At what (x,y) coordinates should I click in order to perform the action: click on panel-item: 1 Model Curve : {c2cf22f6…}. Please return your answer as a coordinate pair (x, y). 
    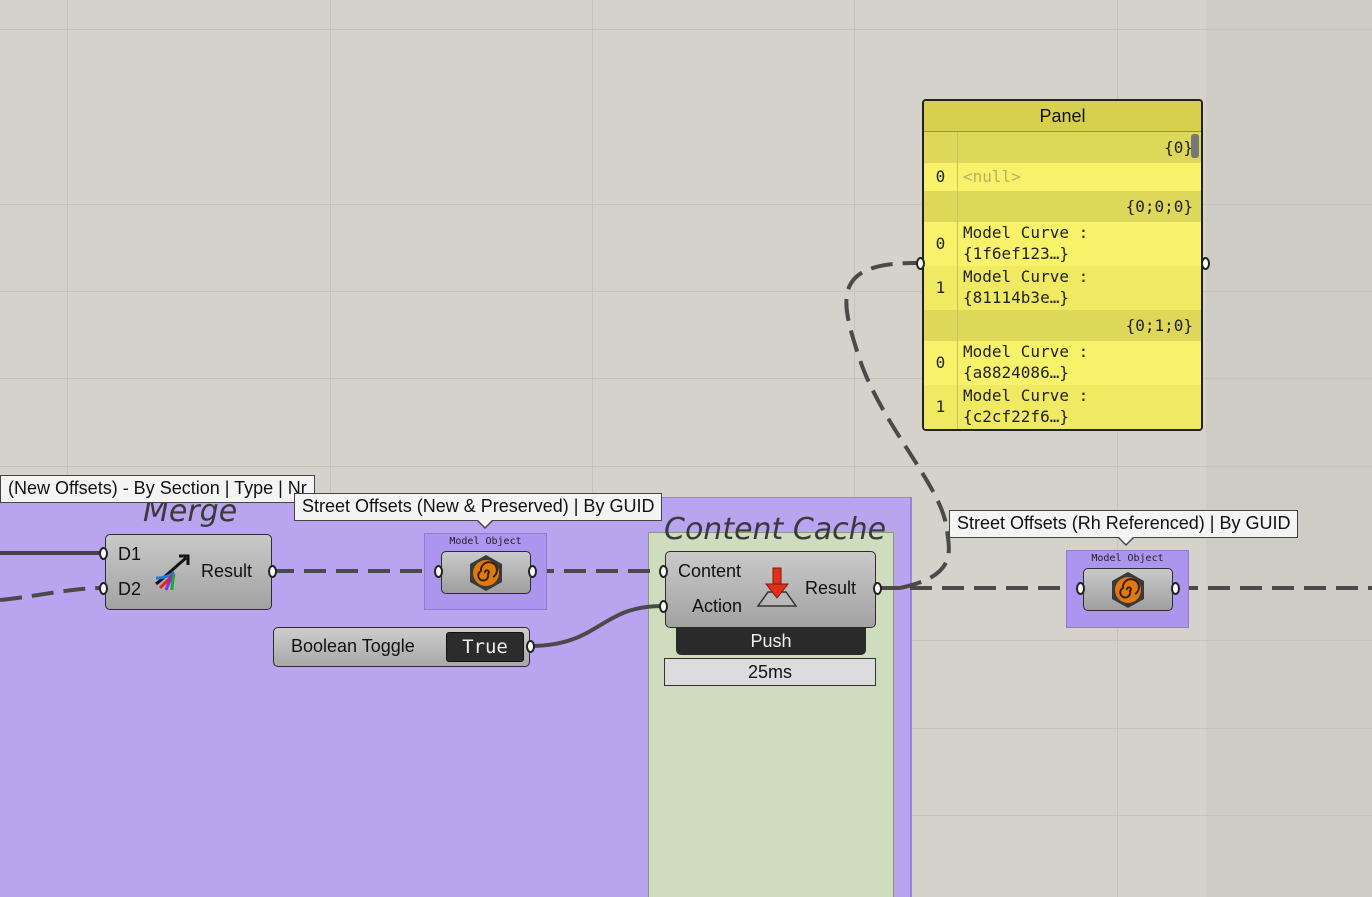
    Looking at the image, I should click on (1062, 407).